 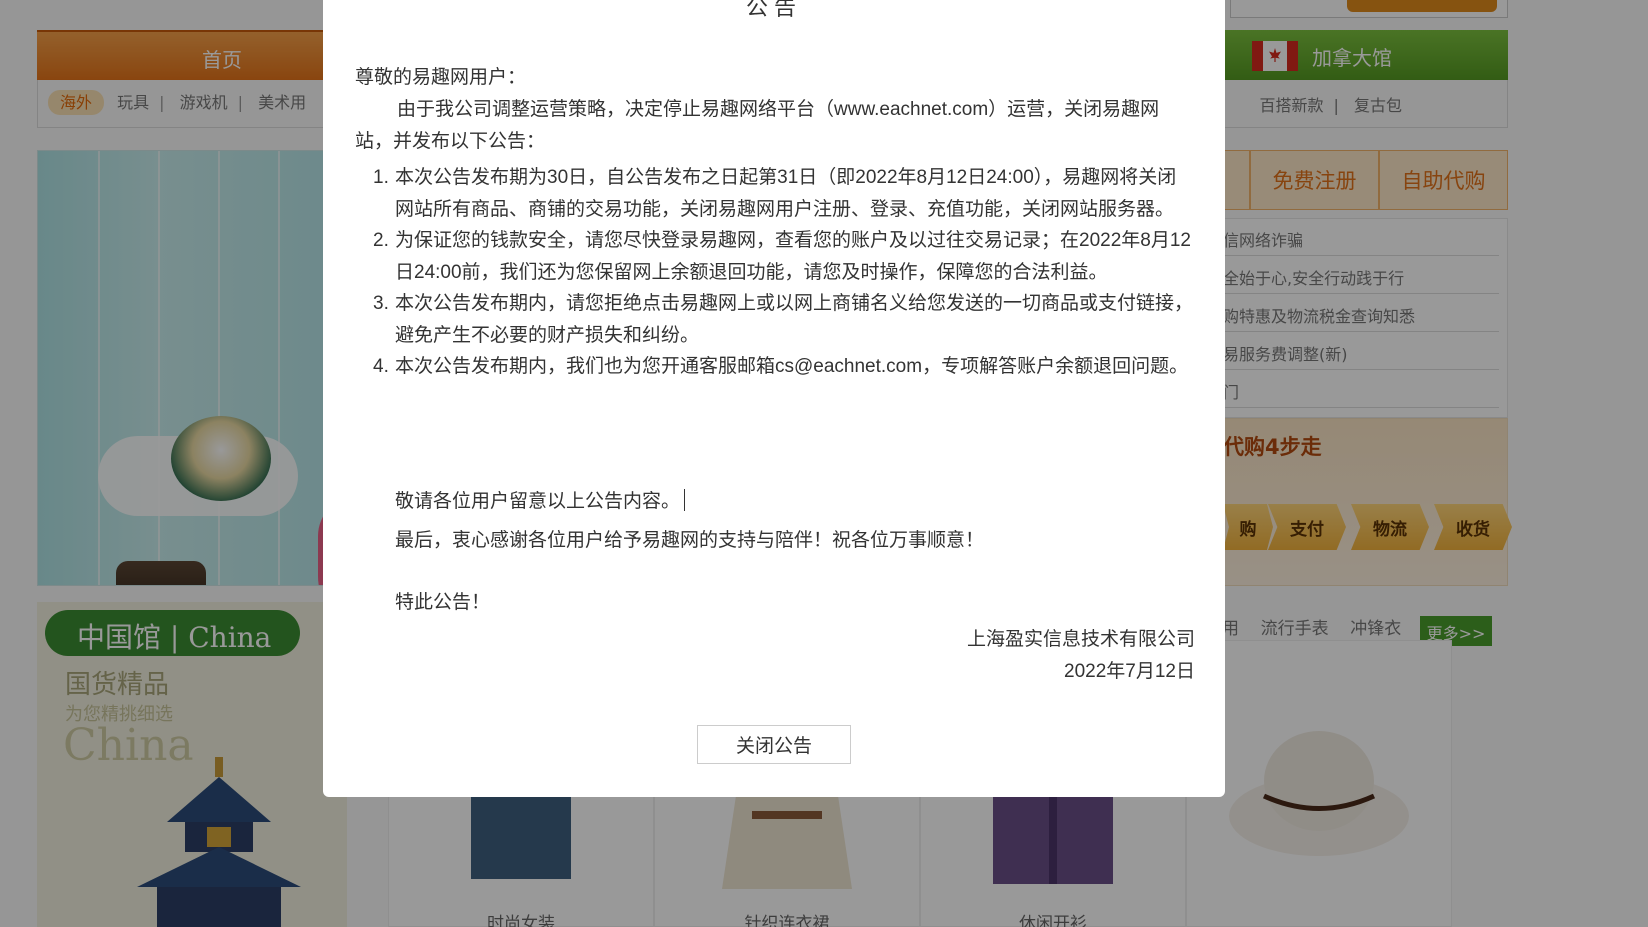 I want to click on dialog-date: 2022年7月12日, so click(x=1129, y=671).